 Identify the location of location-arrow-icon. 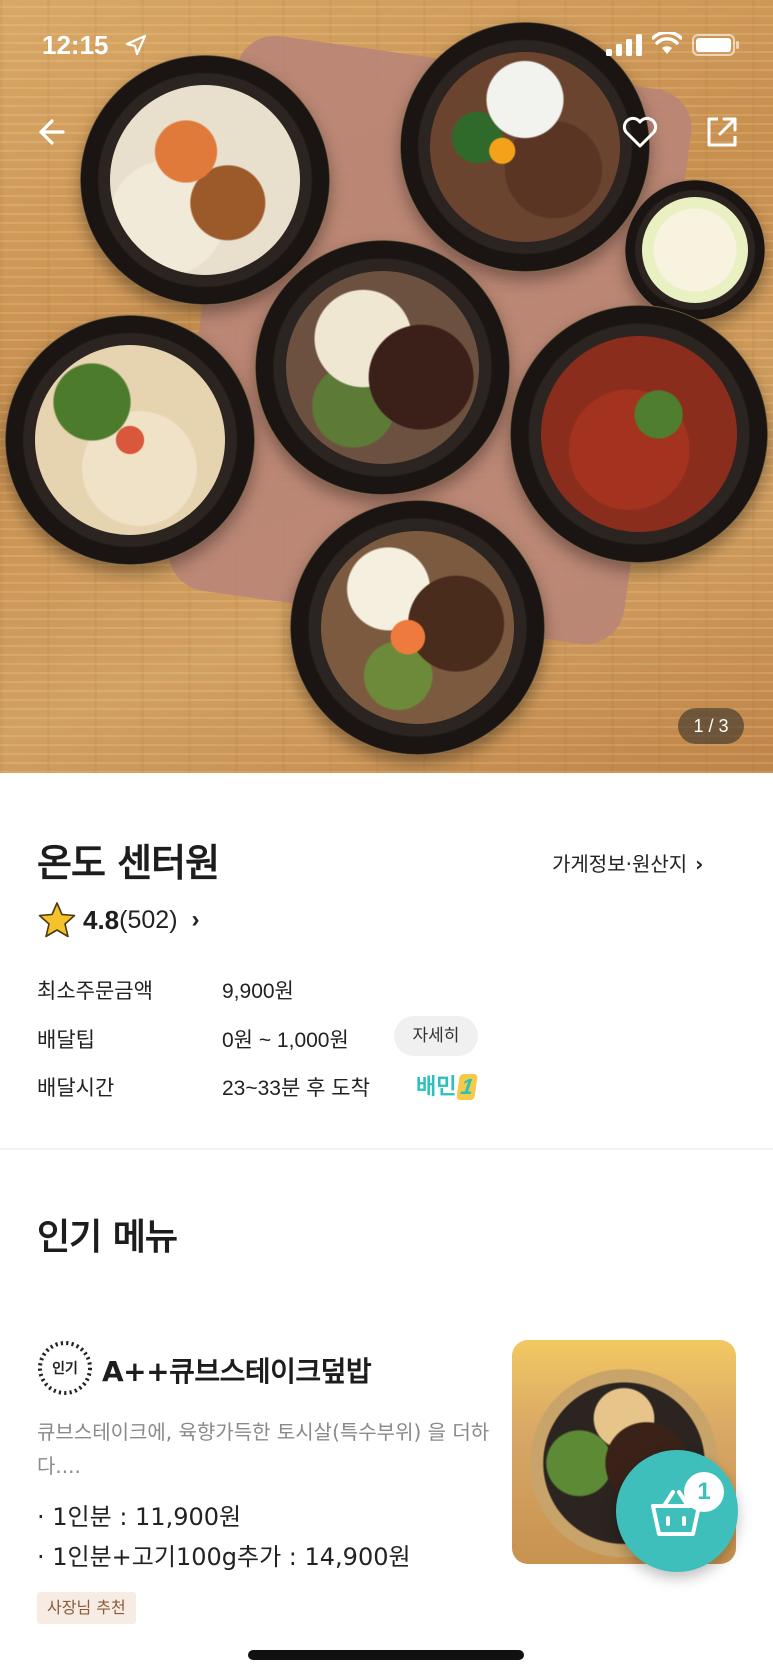
(136, 45).